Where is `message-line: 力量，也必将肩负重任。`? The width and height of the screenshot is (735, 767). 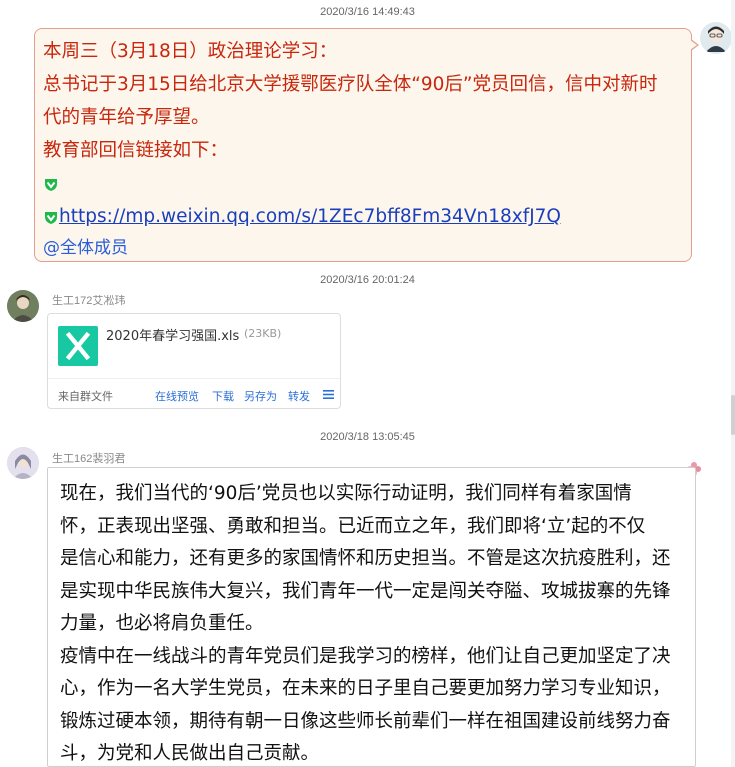
message-line: 力量，也必将肩负重任。 is located at coordinates (162, 623).